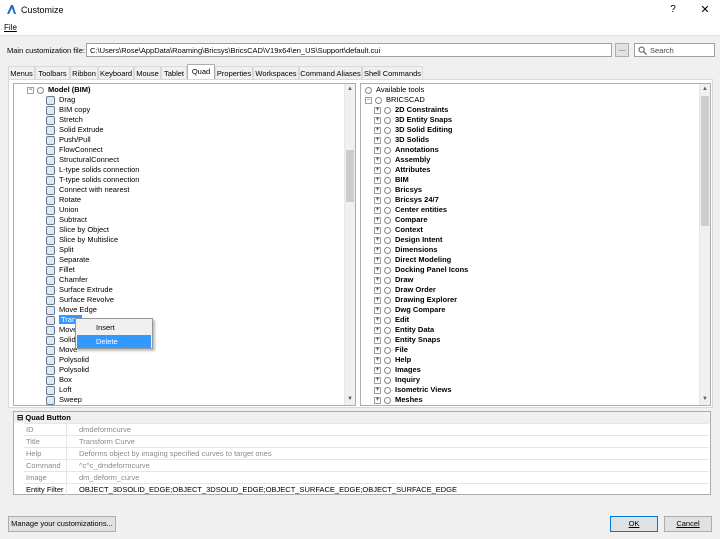 Image resolution: width=720 pixels, height=539 pixels. What do you see at coordinates (366, 429) in the screenshot?
I see `property-row-id: ID dmdeformcurve` at bounding box center [366, 429].